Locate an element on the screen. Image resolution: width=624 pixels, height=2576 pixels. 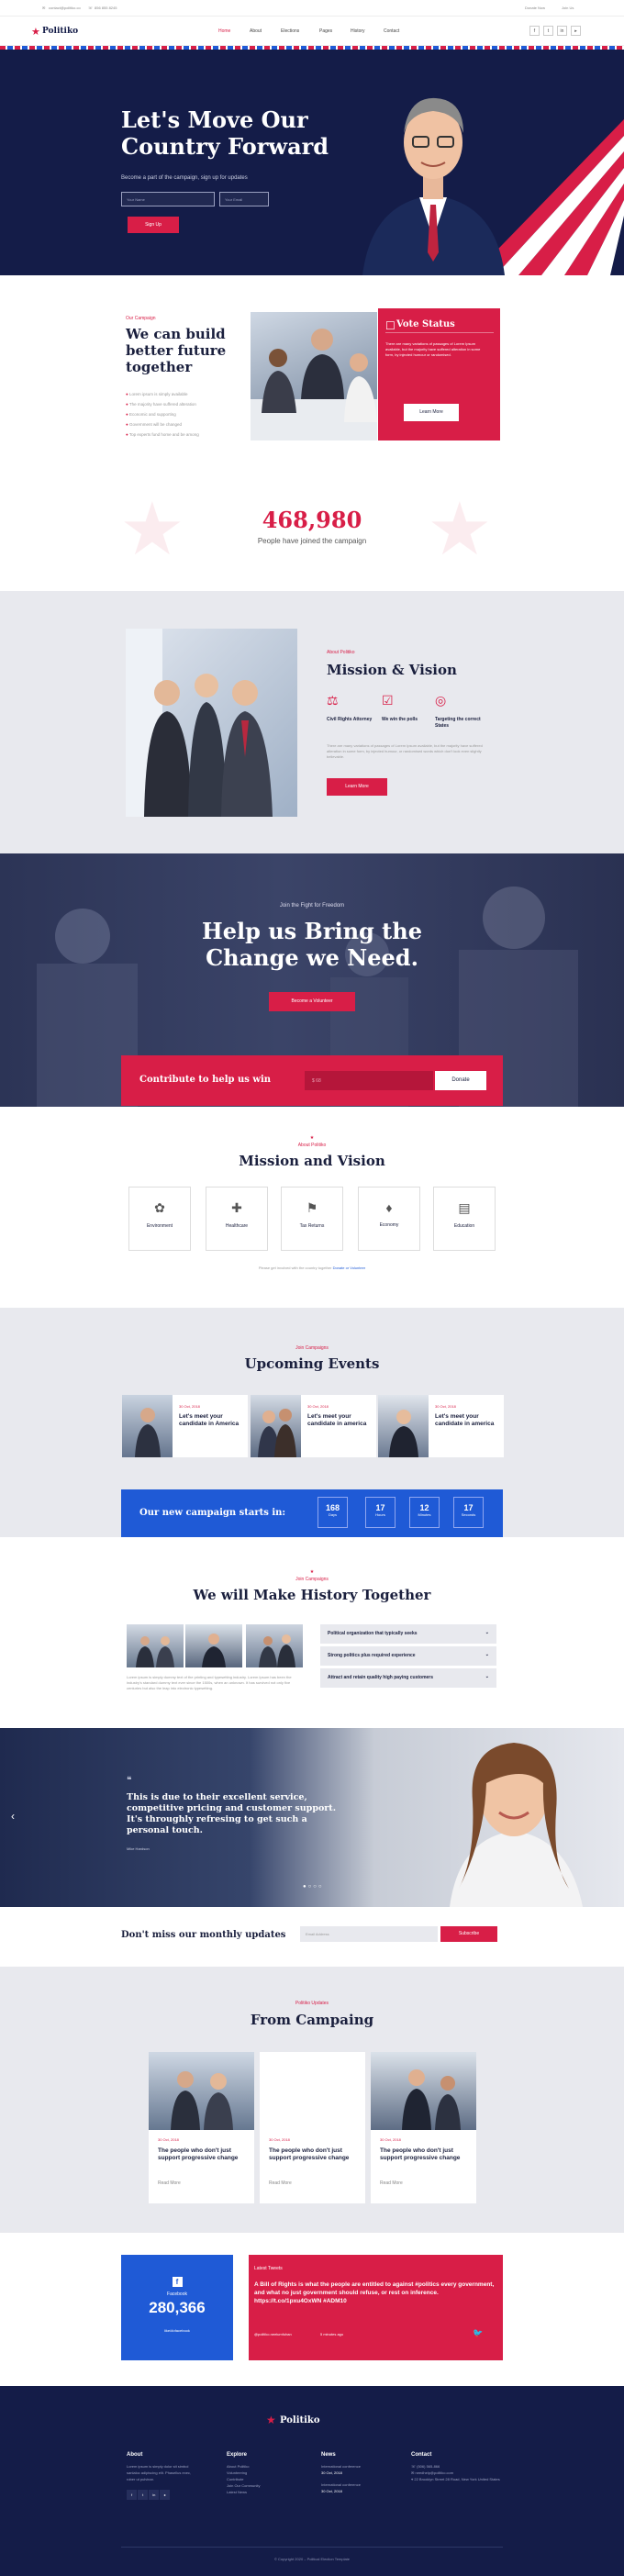
news-photo is located at coordinates (423, 2091).